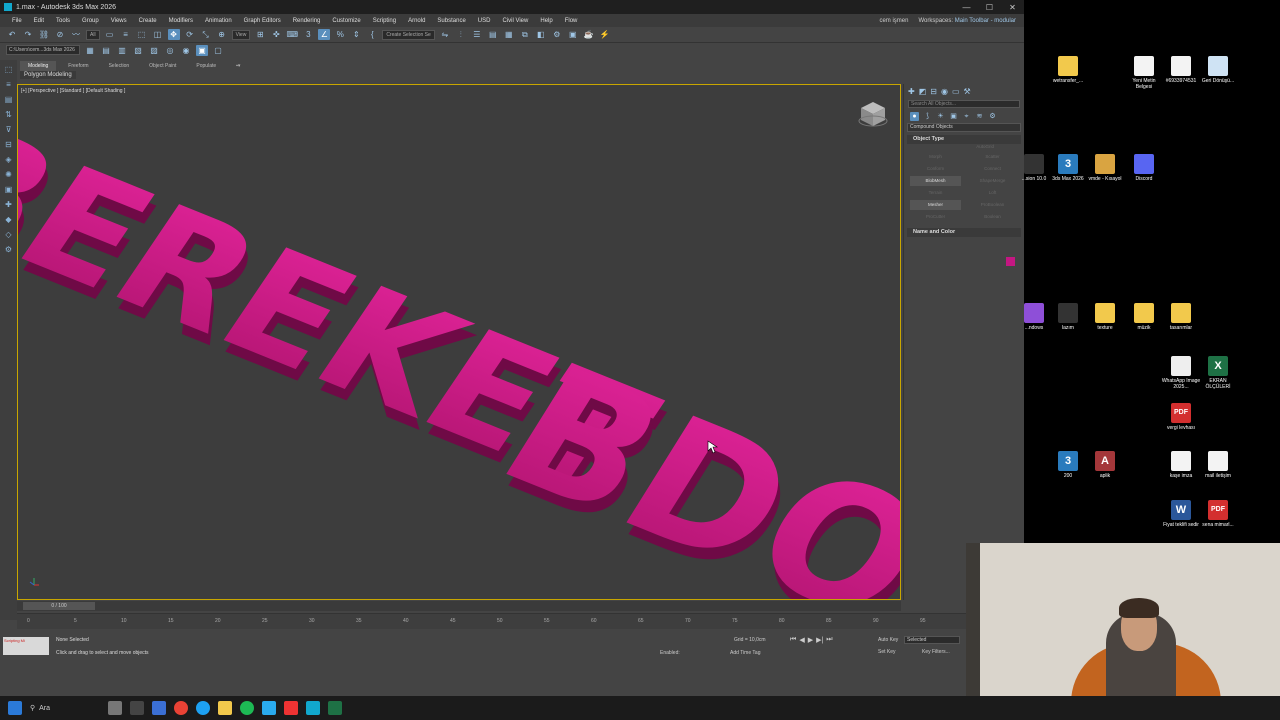  I want to click on redo-icon: ↷, so click(28, 34).